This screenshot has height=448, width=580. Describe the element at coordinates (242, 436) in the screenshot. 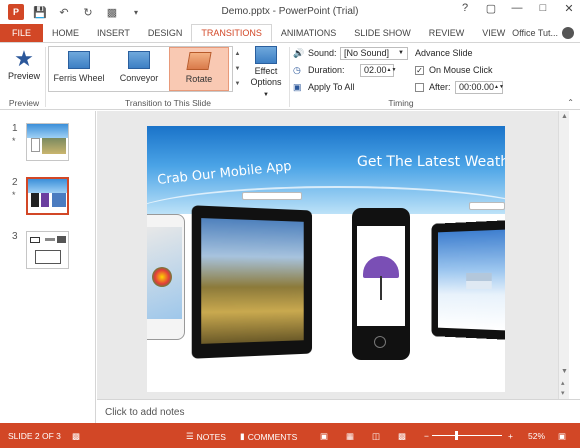

I see `comments-icon: ▮` at that location.